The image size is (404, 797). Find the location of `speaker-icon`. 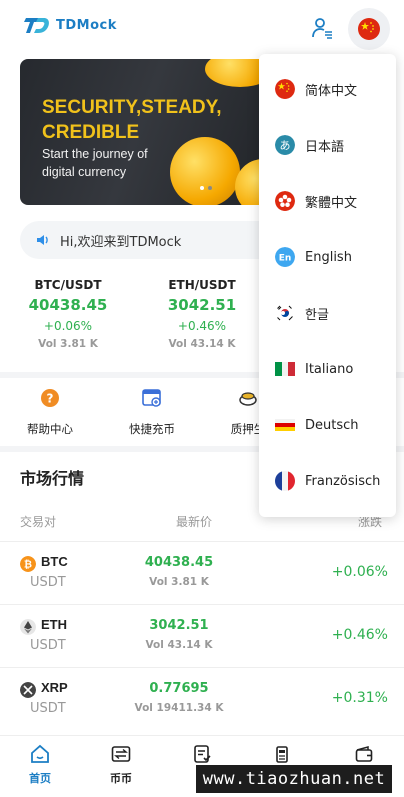

speaker-icon is located at coordinates (42, 240).